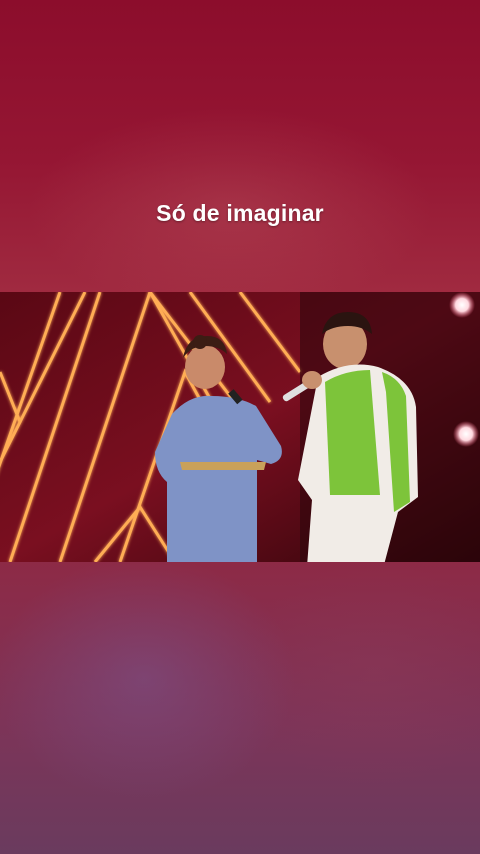  I want to click on stage-light-top, so click(462, 305).